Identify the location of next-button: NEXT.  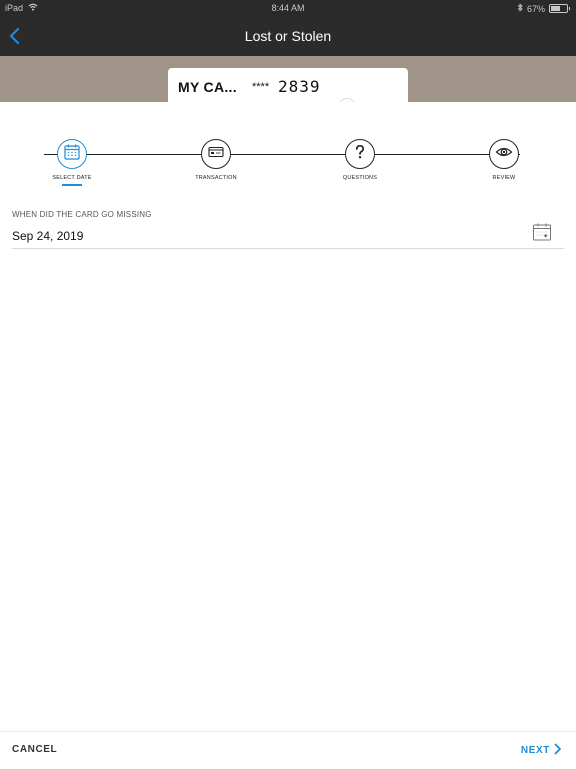
(541, 750).